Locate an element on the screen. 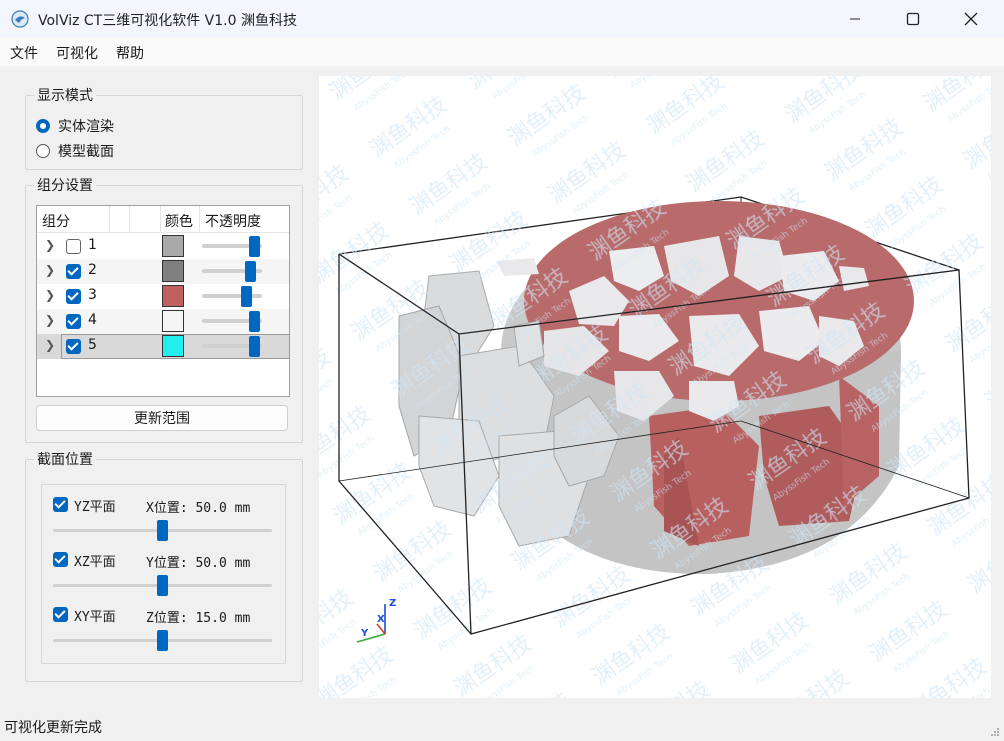 Image resolution: width=1004 pixels, height=741 pixels. tree-row-5: ❯ 5 is located at coordinates (163, 346).